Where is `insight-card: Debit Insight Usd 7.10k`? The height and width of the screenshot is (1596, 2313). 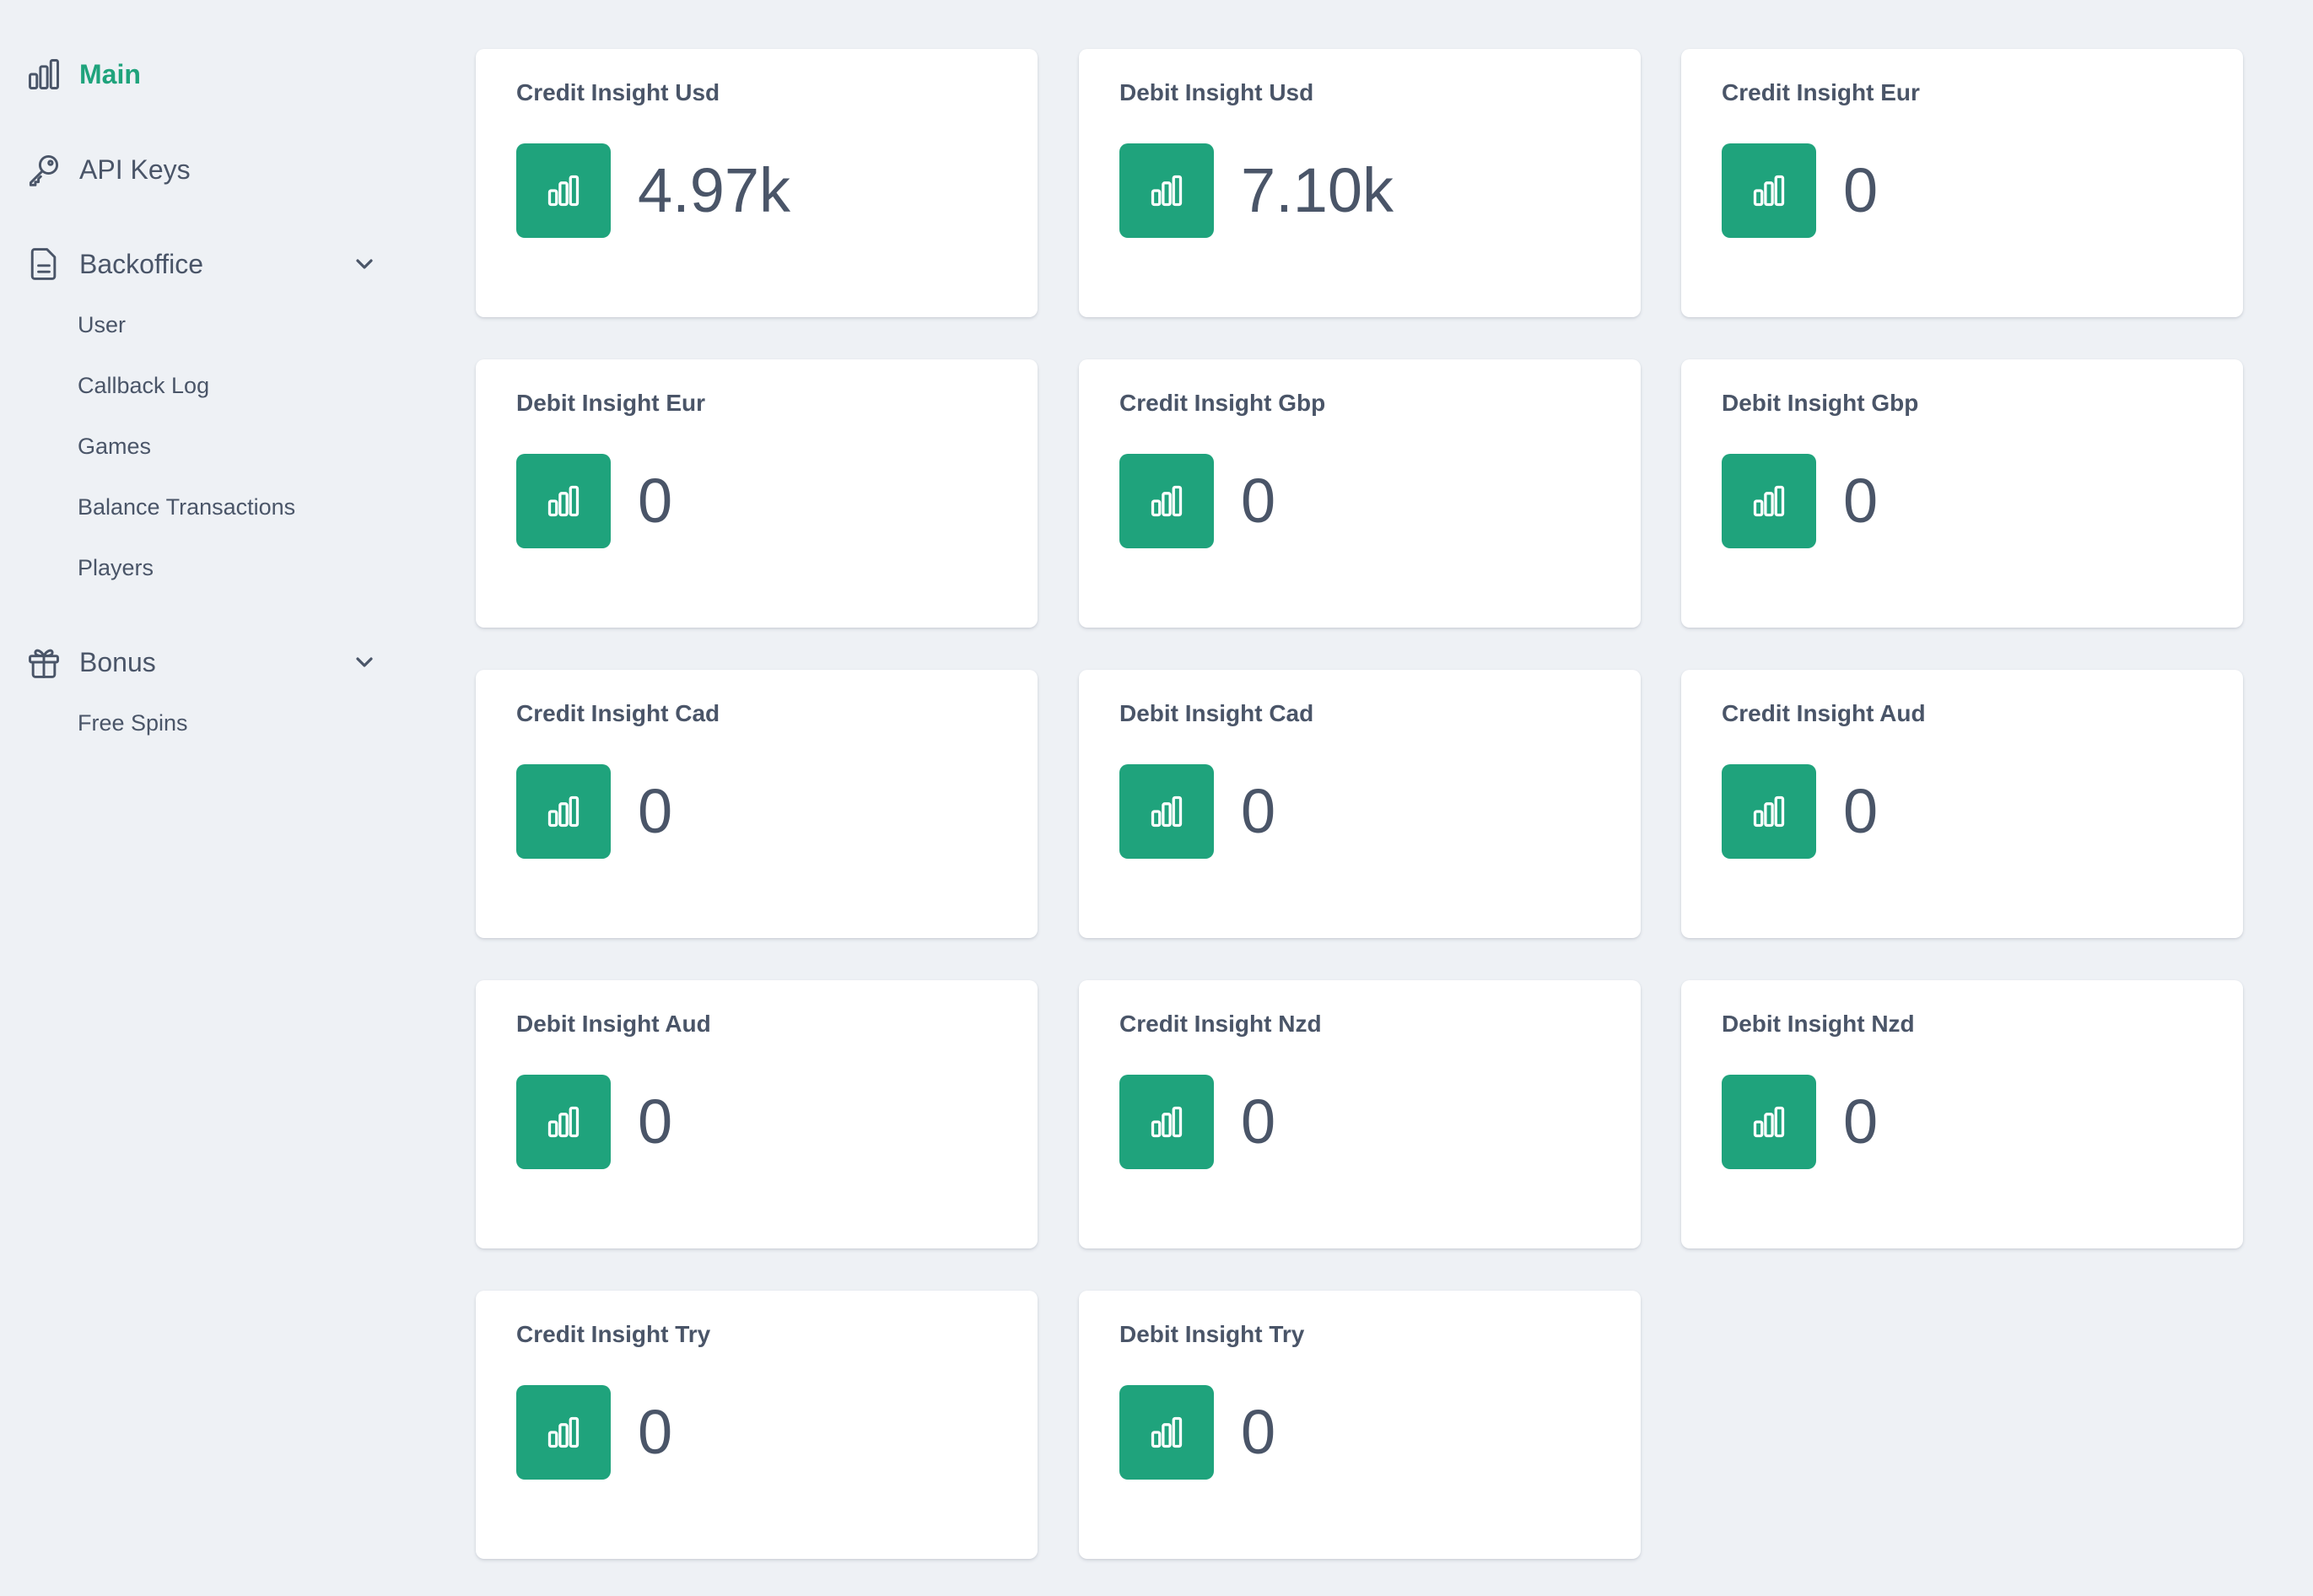 insight-card: Debit Insight Usd 7.10k is located at coordinates (1360, 183).